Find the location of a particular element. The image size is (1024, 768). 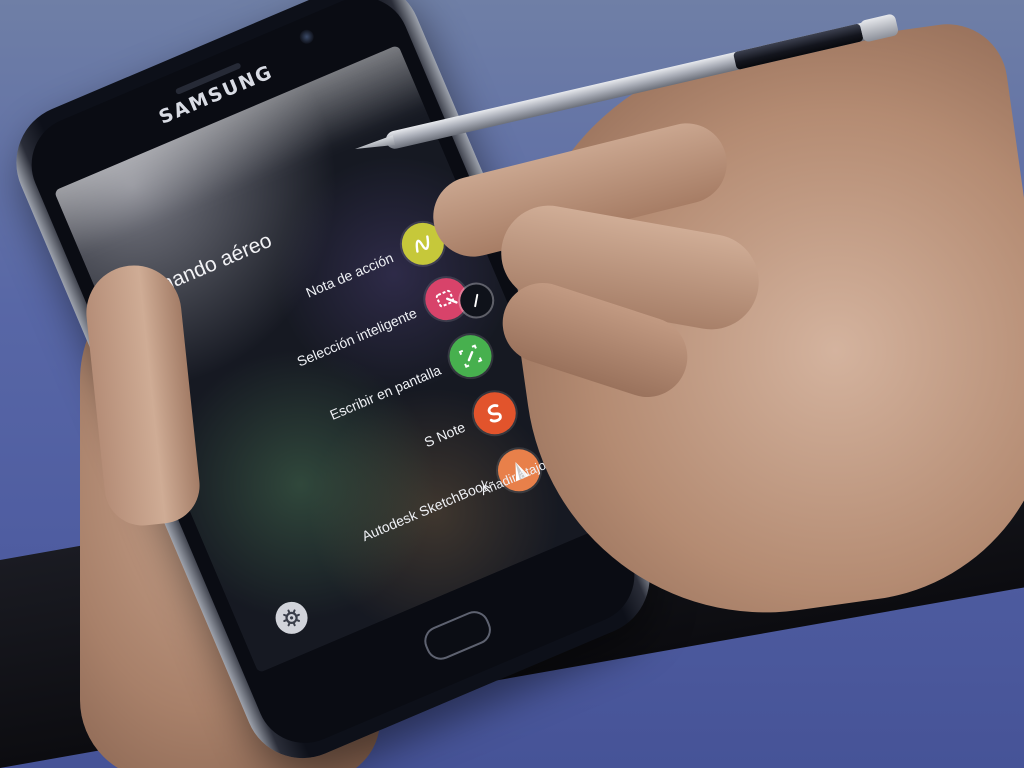

menu-item-label: Autodesk SketchBook is located at coordinates (425, 510).